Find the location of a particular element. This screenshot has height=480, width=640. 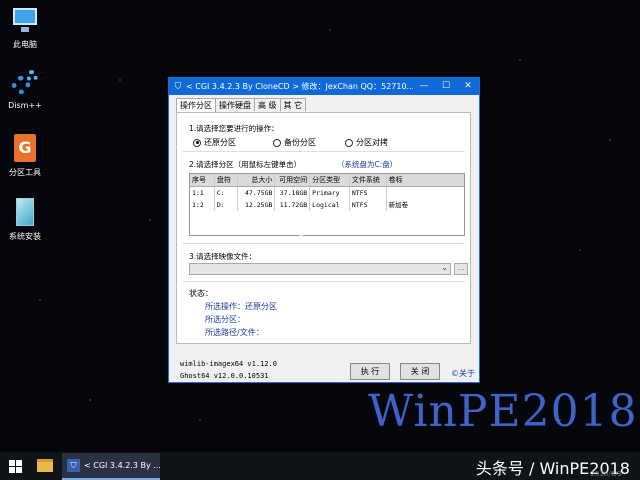

desktop-icon-computer: 此电脑 is located at coordinates (25, 28).